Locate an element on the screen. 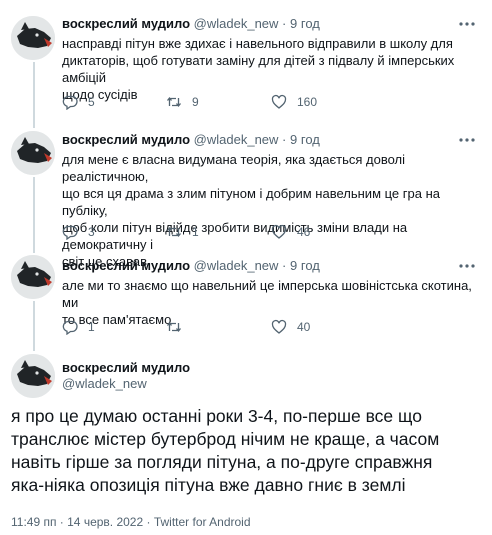  reply-button: 5 is located at coordinates (78, 102).